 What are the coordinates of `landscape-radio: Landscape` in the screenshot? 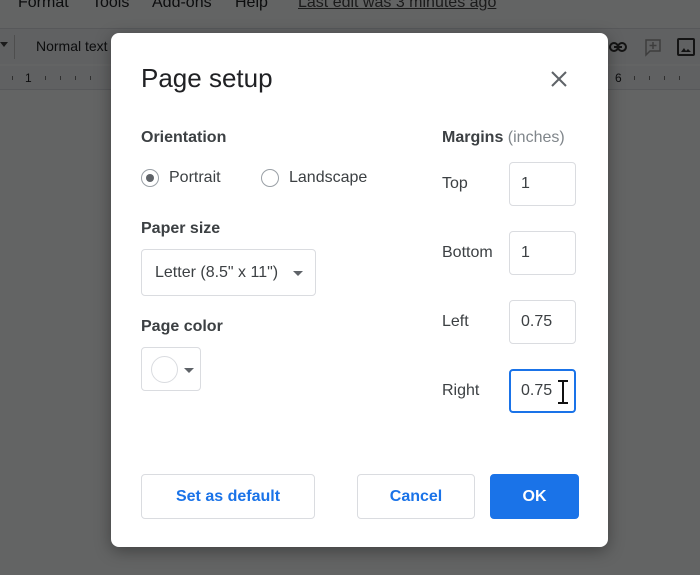 It's located at (314, 178).